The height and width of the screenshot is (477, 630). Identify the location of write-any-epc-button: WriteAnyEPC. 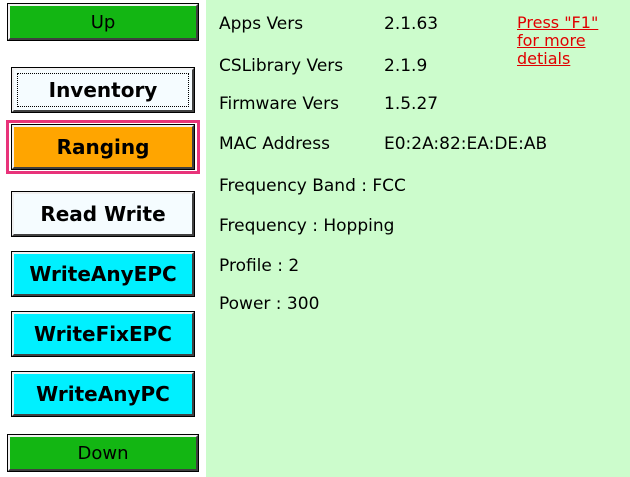
(103, 274).